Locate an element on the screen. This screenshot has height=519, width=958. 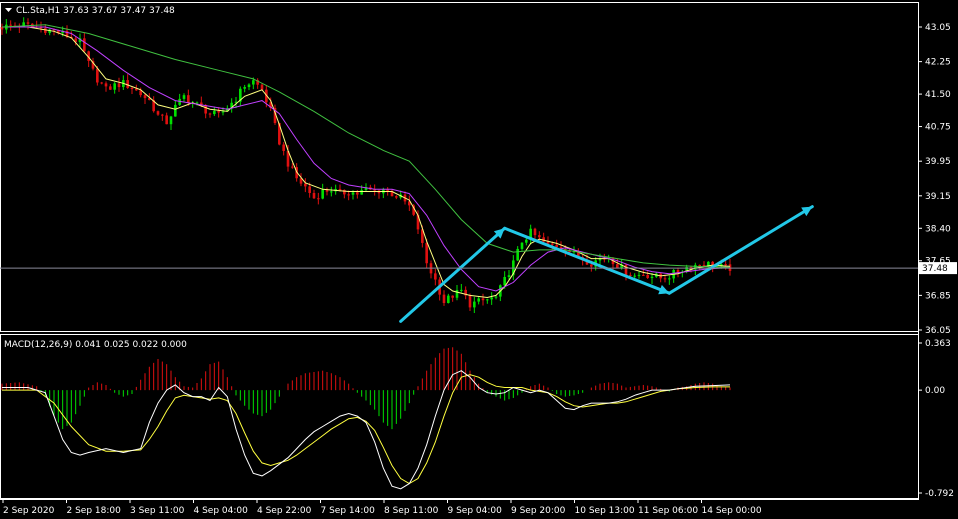
macd-histogram is located at coordinates (366, 388).